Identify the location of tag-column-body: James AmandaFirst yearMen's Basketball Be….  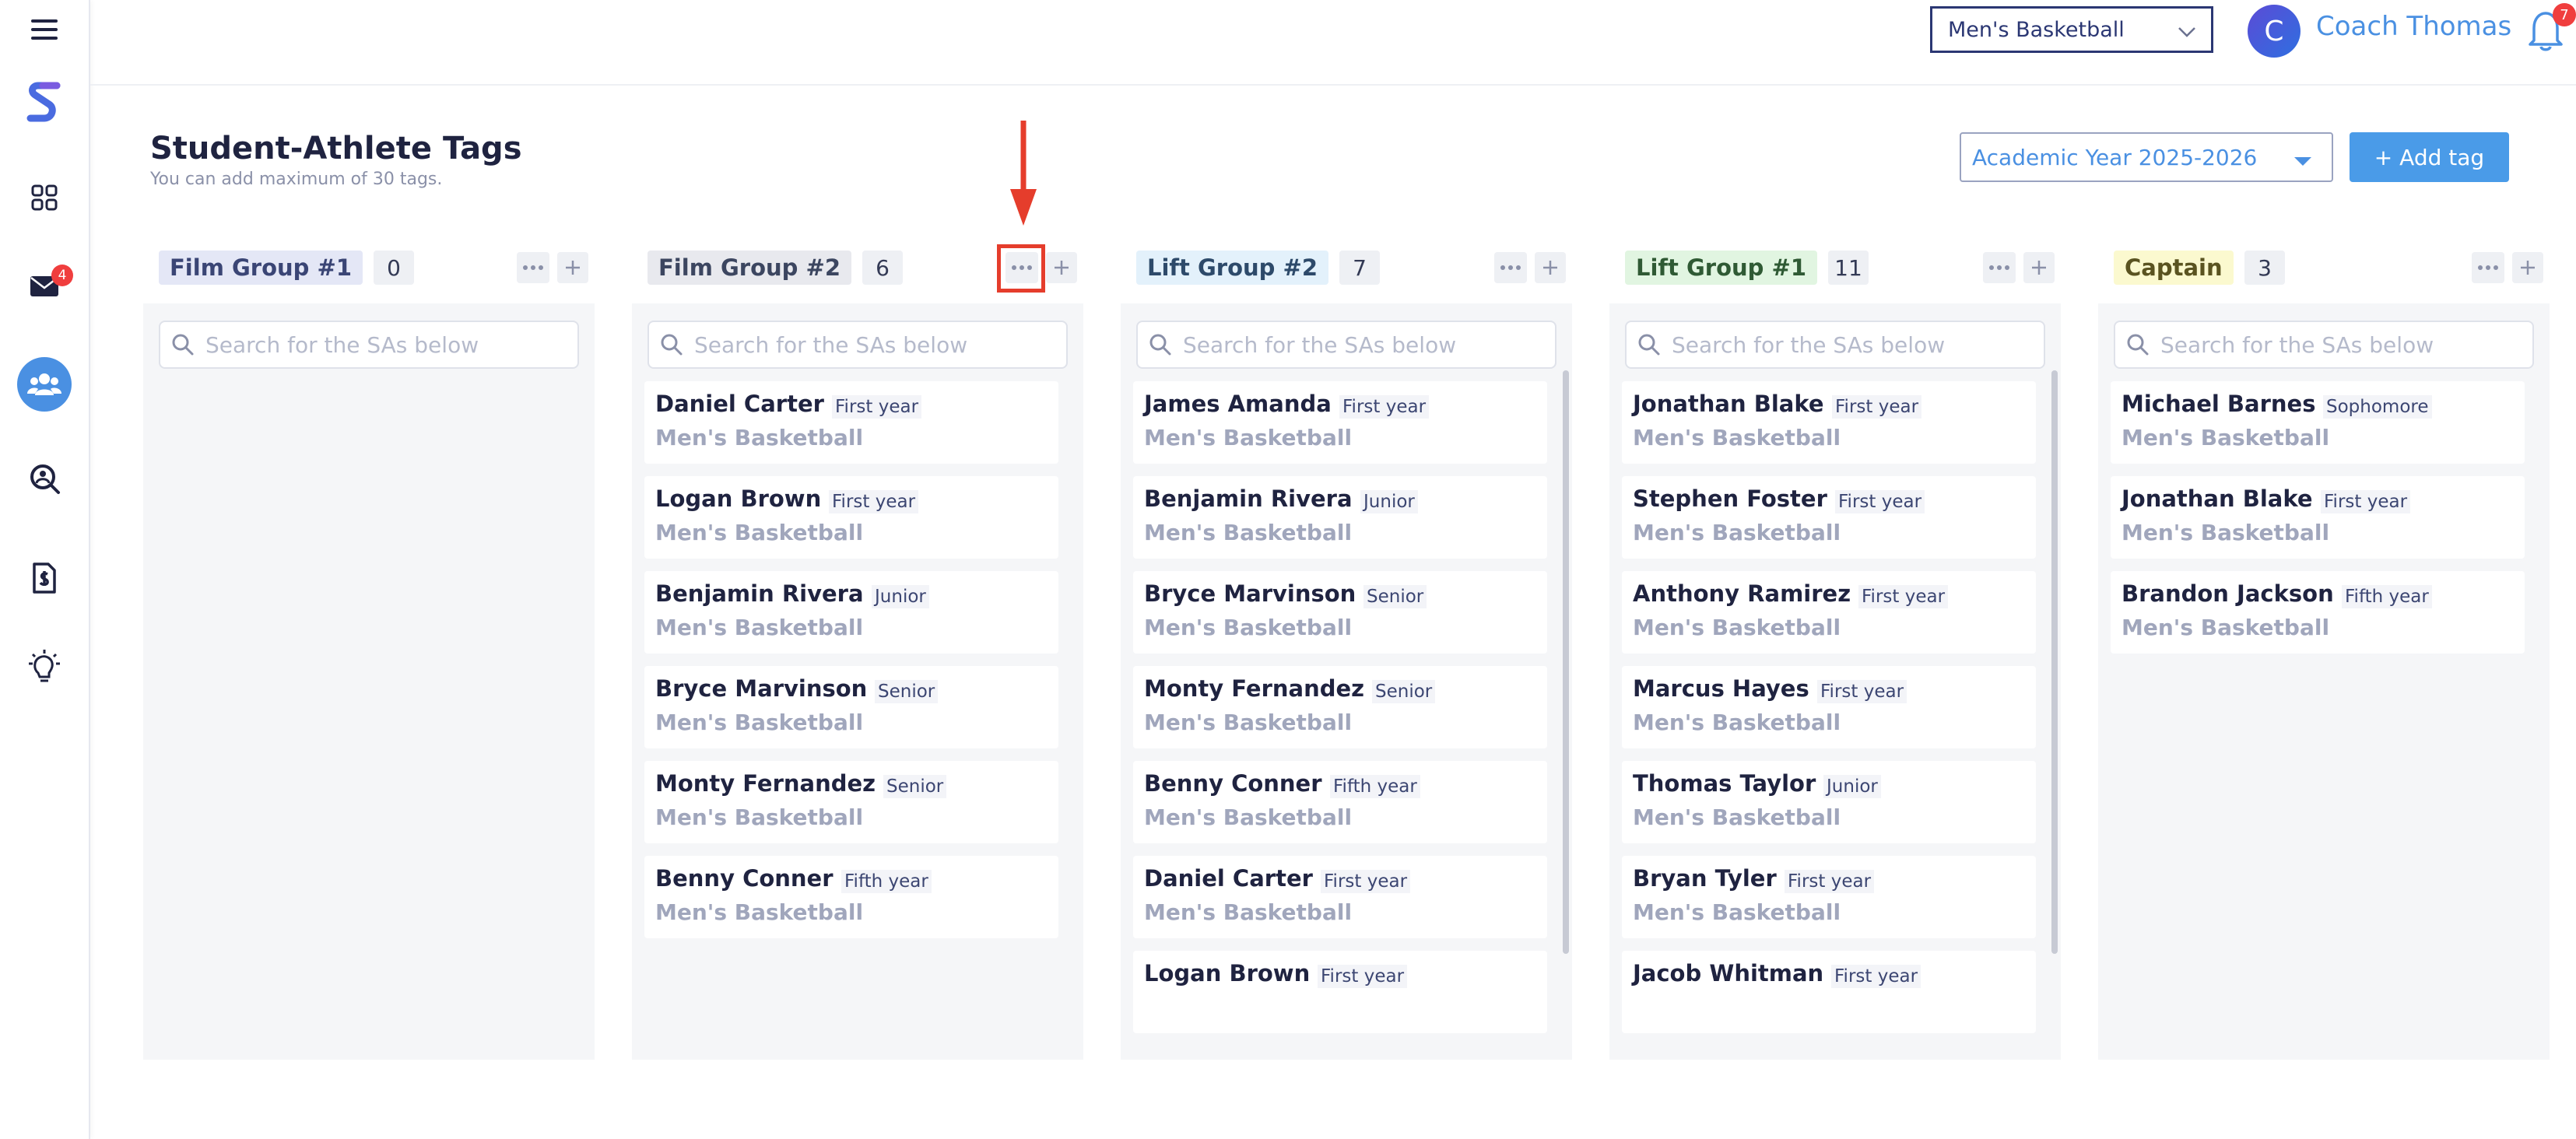
(1347, 681).